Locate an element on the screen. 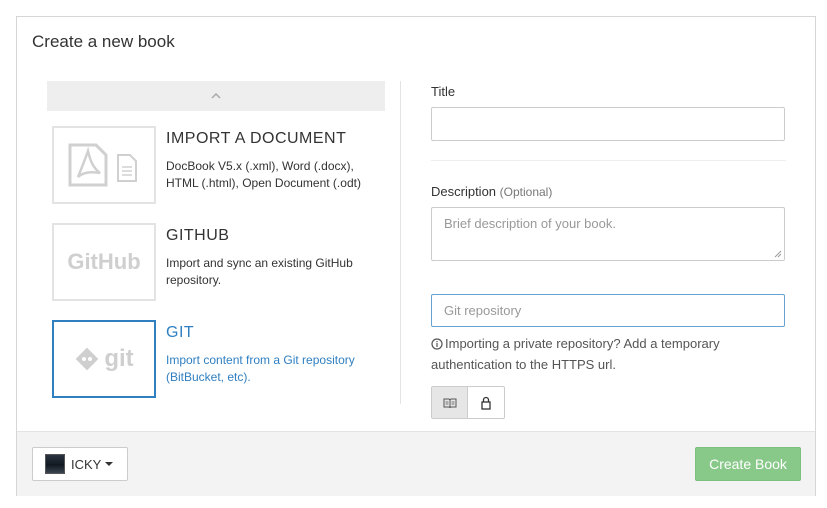 The height and width of the screenshot is (508, 827). git-logo: git is located at coordinates (119, 358).